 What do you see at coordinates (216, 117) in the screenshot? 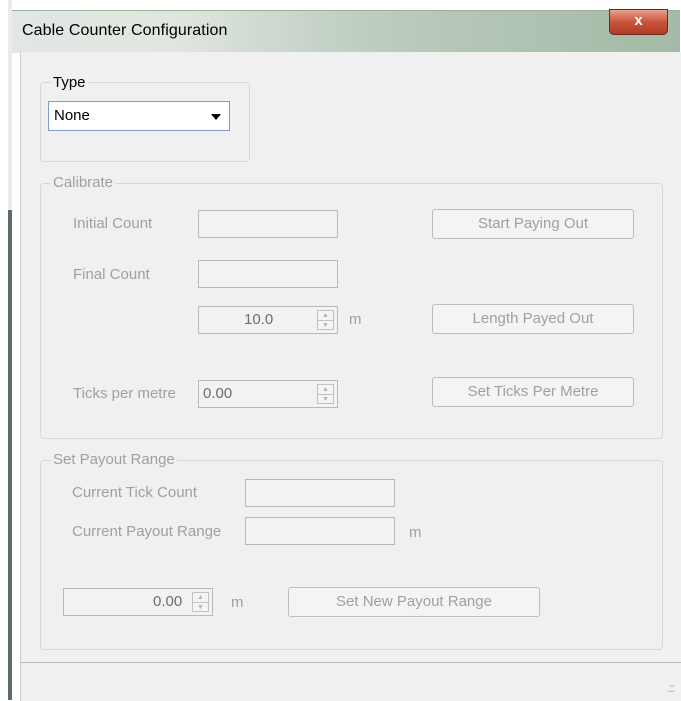
I see `chevron-down-icon` at bounding box center [216, 117].